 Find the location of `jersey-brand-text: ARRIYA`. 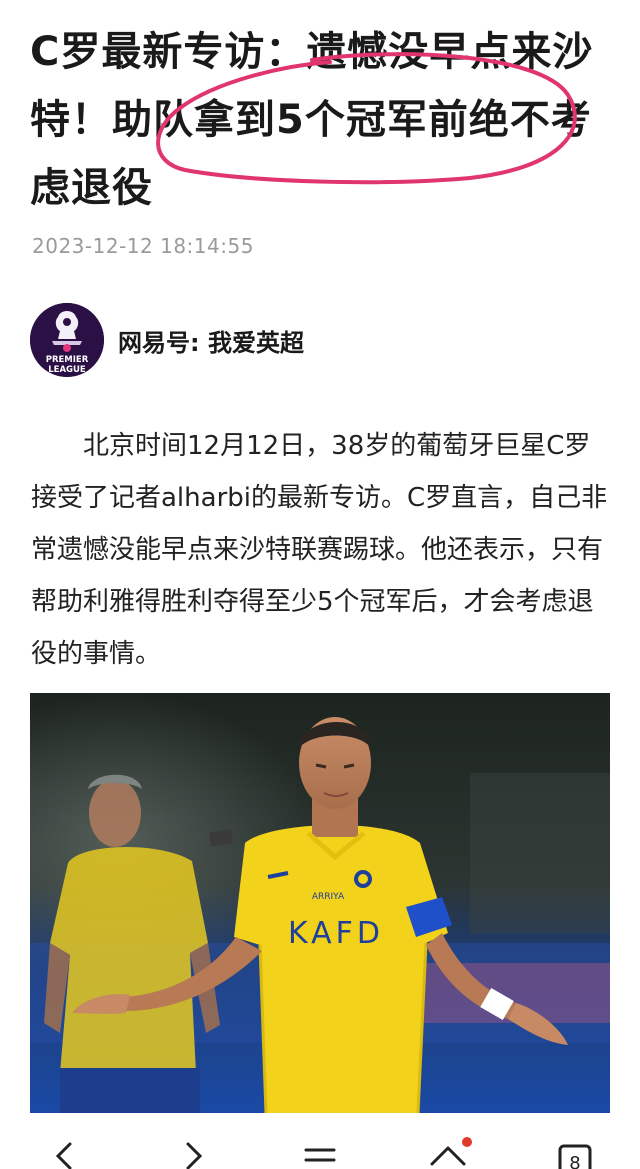

jersey-brand-text: ARRIYA is located at coordinates (328, 897).